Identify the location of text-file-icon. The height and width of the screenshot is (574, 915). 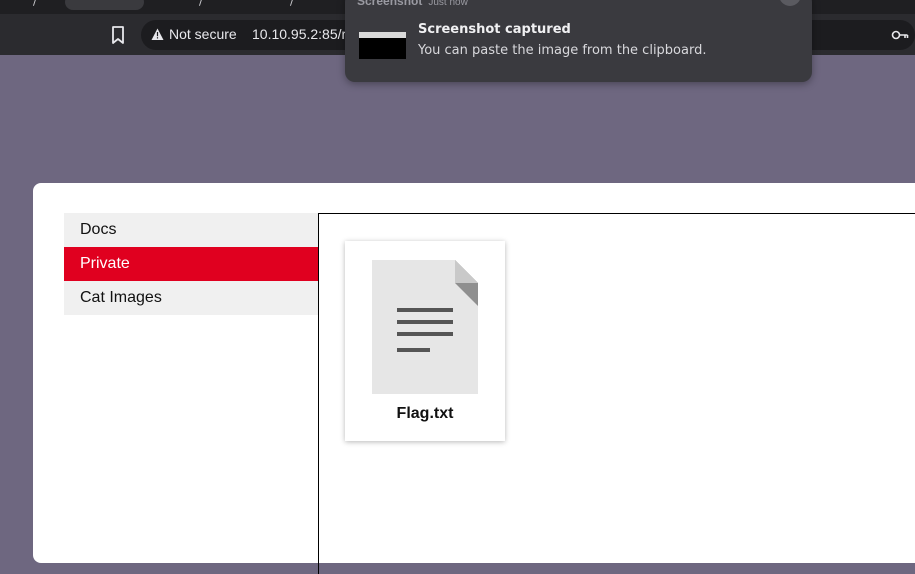
(425, 327).